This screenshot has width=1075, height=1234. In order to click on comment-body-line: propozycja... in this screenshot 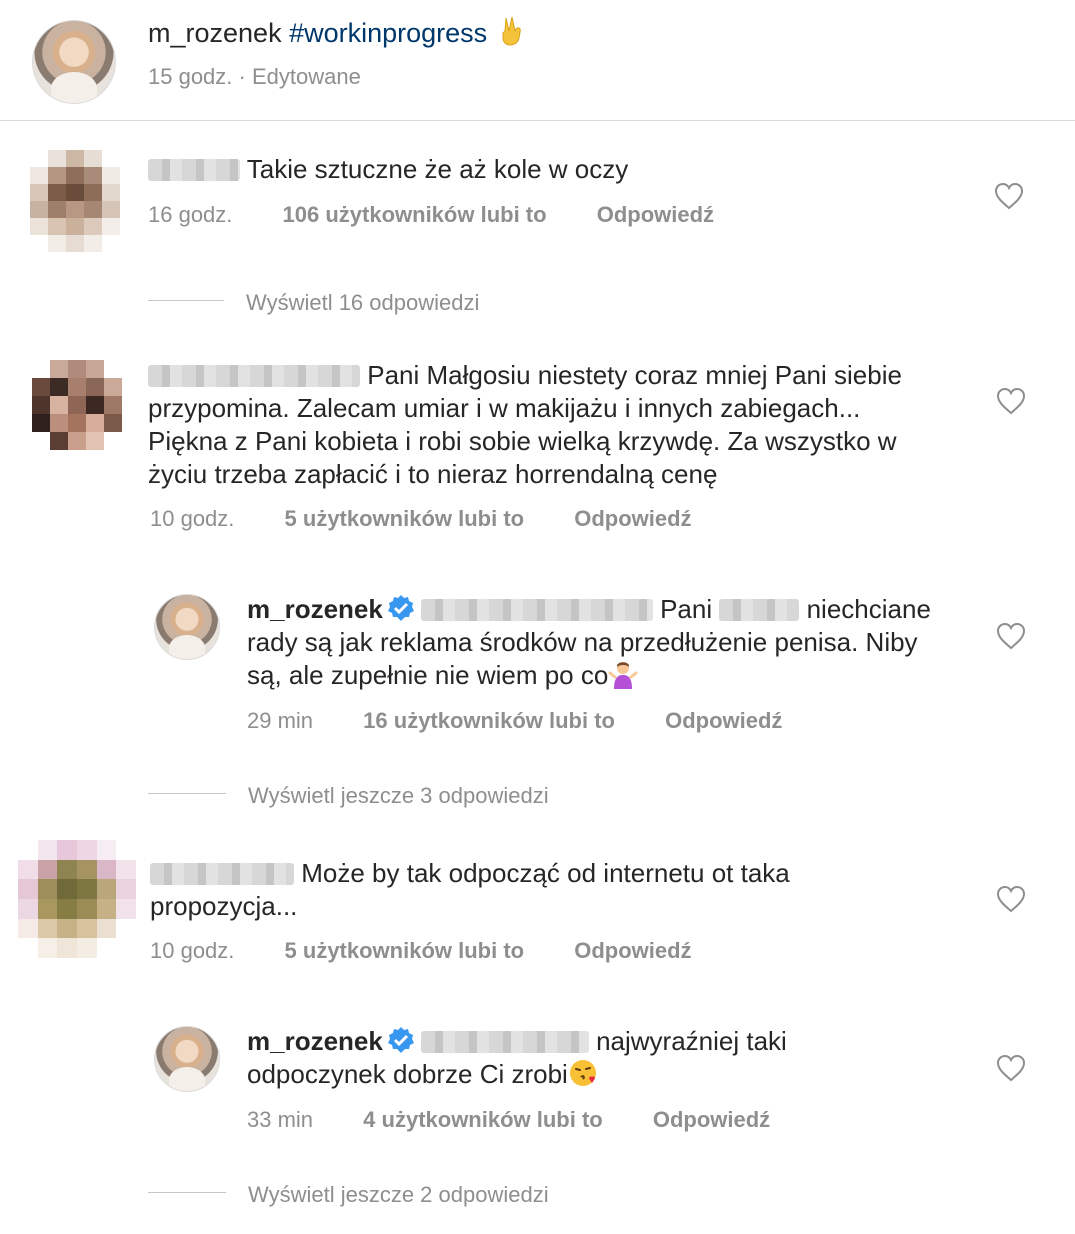, I will do `click(224, 906)`.